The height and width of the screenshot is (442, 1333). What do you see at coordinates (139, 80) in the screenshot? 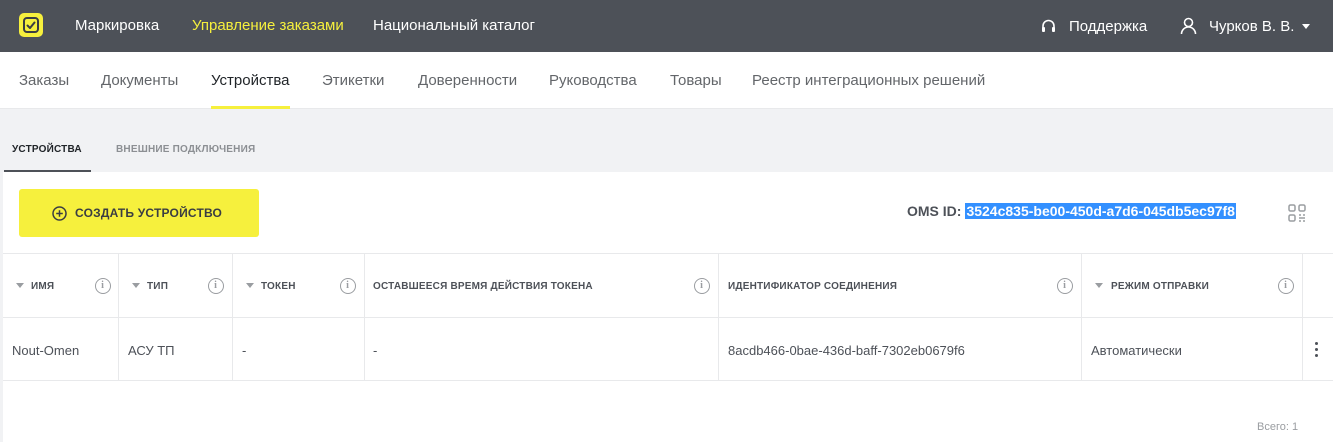
I see `subnav-item-documents: Документы` at bounding box center [139, 80].